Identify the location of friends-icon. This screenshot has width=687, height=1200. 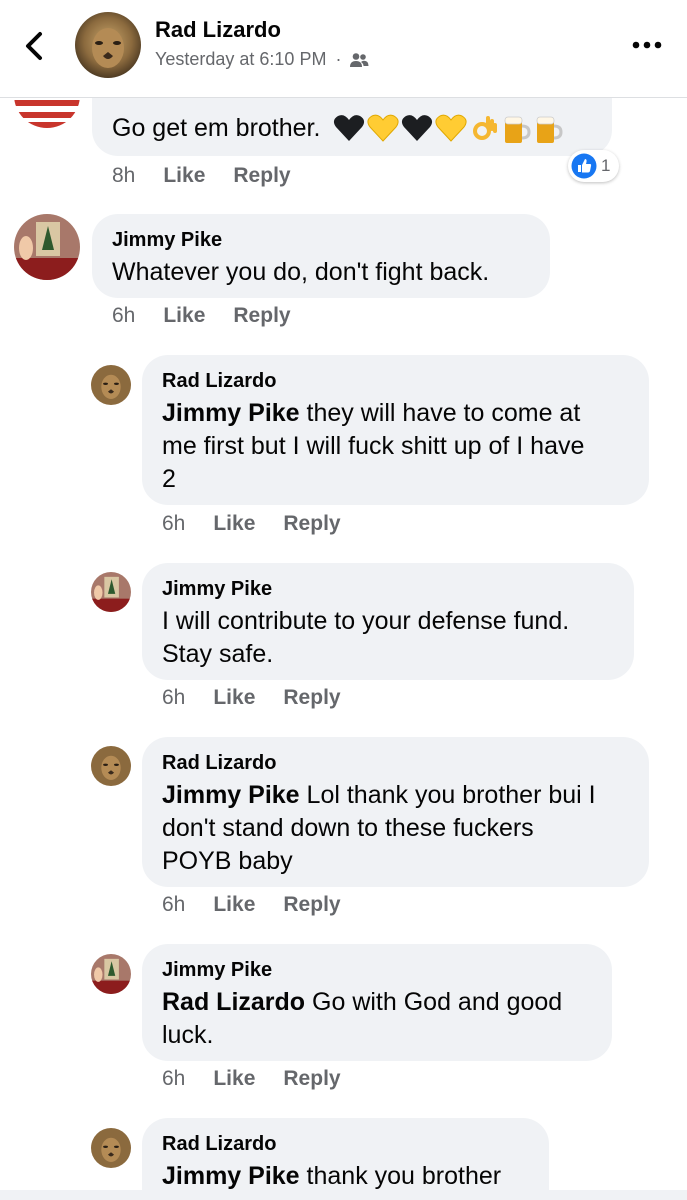
(359, 59).